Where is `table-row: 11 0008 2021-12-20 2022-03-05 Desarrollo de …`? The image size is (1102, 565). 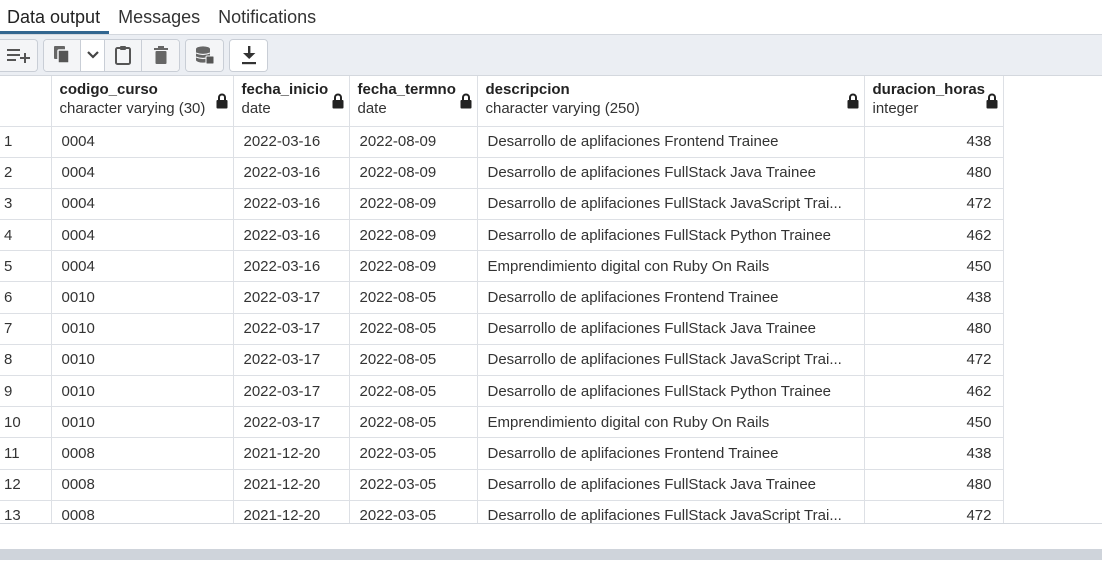
table-row: 11 0008 2021-12-20 2022-03-05 Desarrollo de … is located at coordinates (551, 453).